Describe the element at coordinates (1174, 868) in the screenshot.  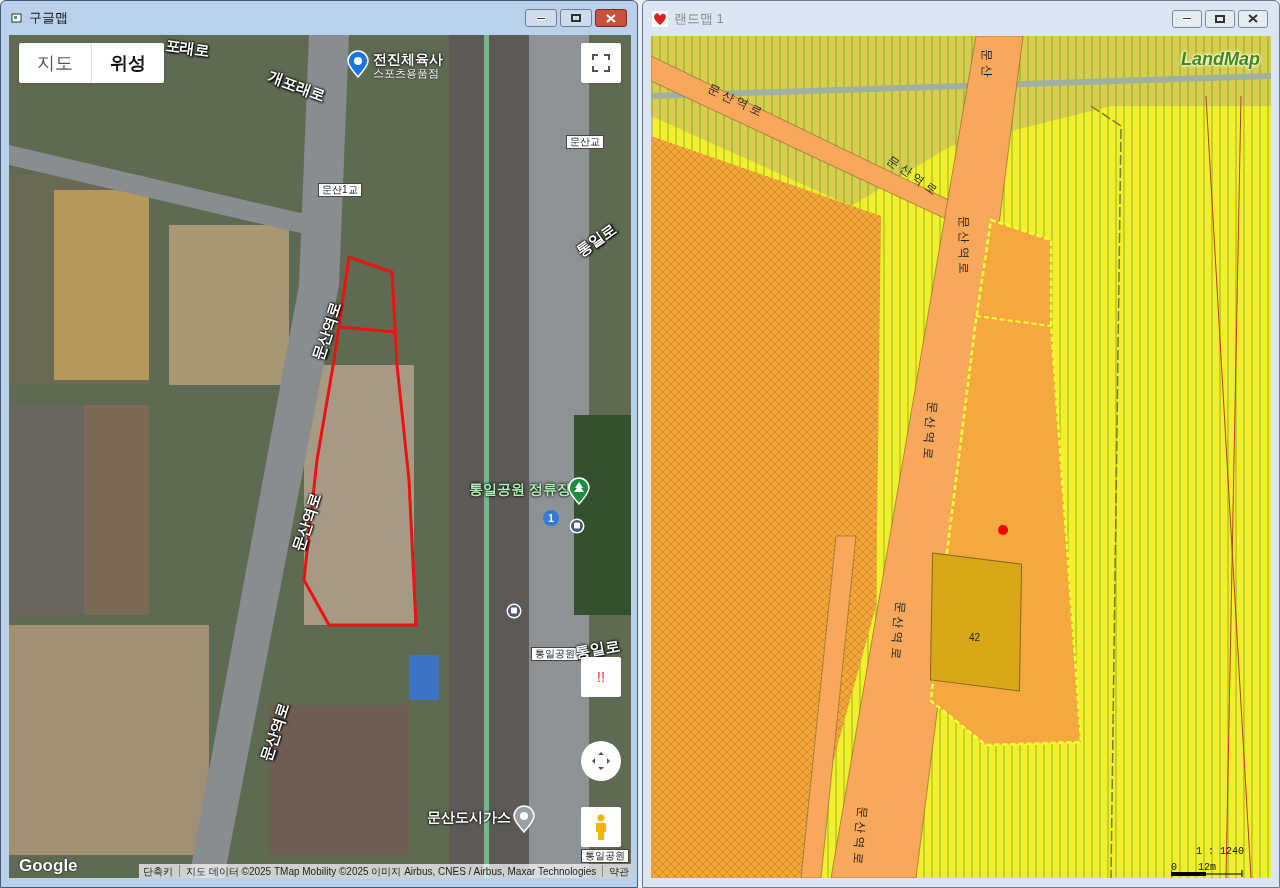
I see `scale-label: 0` at that location.